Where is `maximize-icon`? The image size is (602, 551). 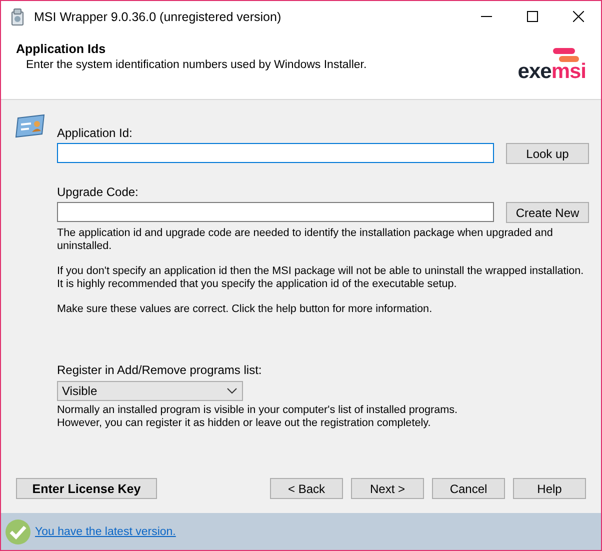
maximize-icon is located at coordinates (532, 16).